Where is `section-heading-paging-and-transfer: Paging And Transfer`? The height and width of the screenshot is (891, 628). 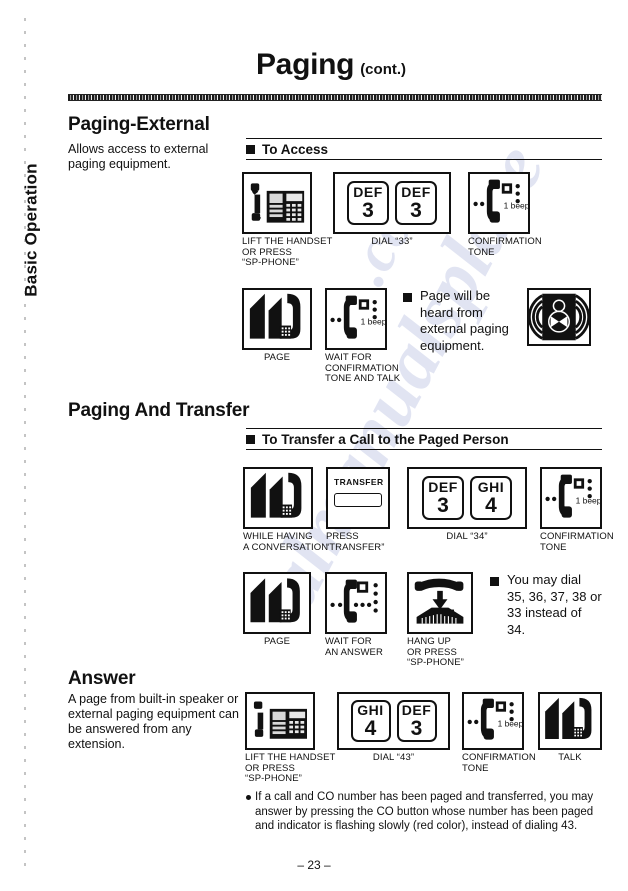 section-heading-paging-and-transfer: Paging And Transfer is located at coordinates (159, 410).